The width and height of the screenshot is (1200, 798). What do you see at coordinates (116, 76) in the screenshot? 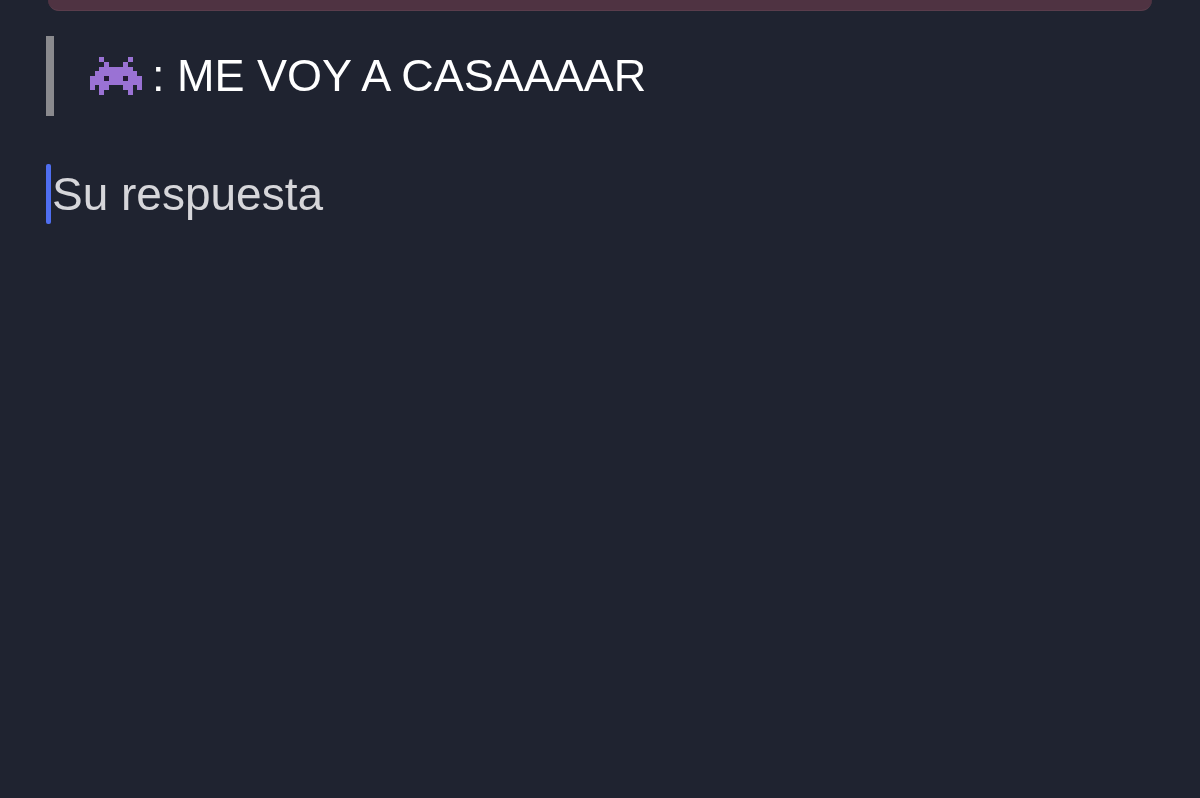
I see `alien-monster-icon` at bounding box center [116, 76].